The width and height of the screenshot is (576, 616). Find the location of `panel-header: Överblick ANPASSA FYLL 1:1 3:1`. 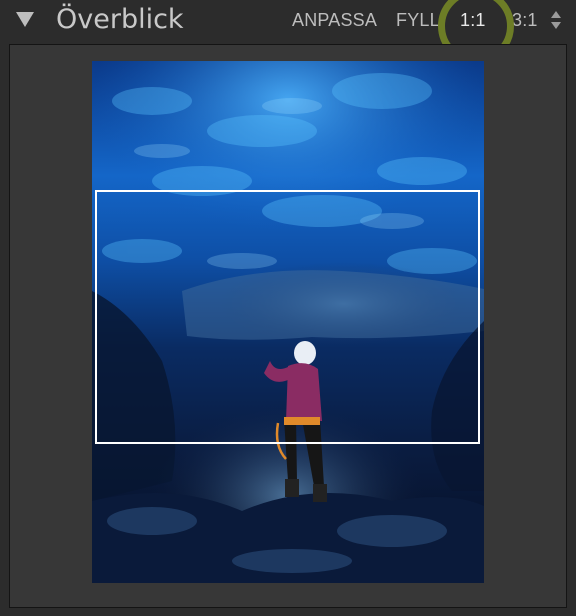

panel-header: Överblick ANPASSA FYLL 1:1 3:1 is located at coordinates (288, 32).